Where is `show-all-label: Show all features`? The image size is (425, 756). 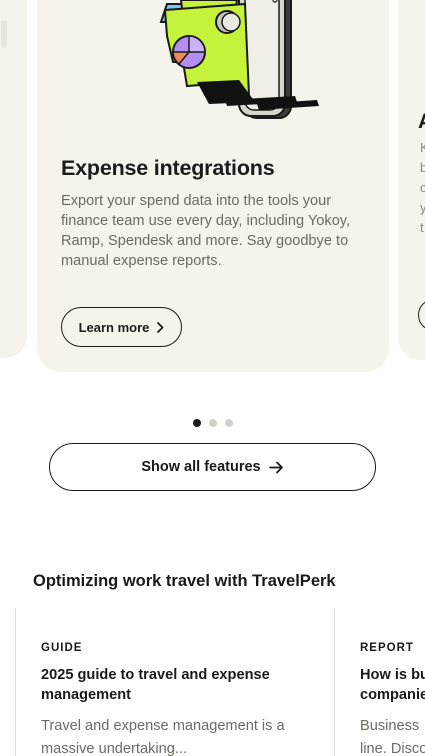 show-all-label: Show all features is located at coordinates (201, 467).